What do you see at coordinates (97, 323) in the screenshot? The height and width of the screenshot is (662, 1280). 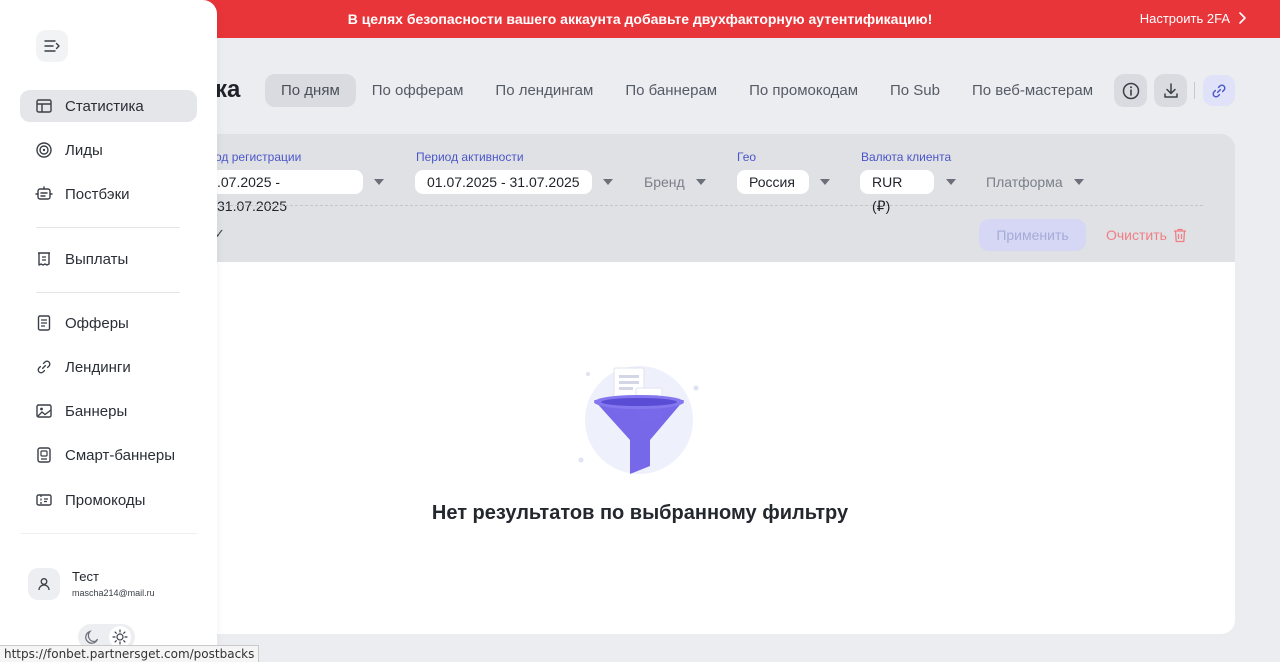 I see `sidebar-item-label: Офферы` at bounding box center [97, 323].